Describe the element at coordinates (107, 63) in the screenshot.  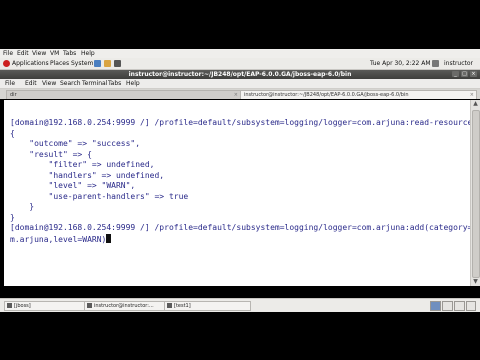
I see `mail-launcher-icon` at that location.